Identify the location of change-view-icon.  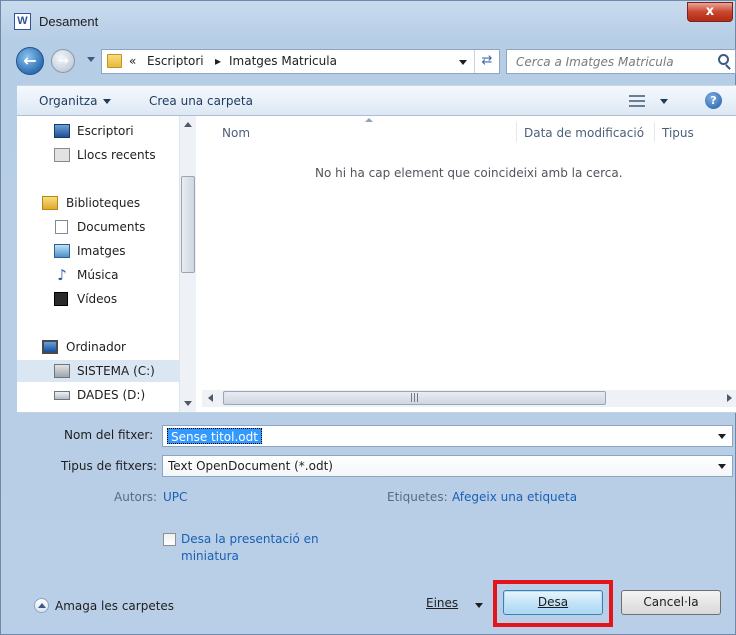
(638, 101).